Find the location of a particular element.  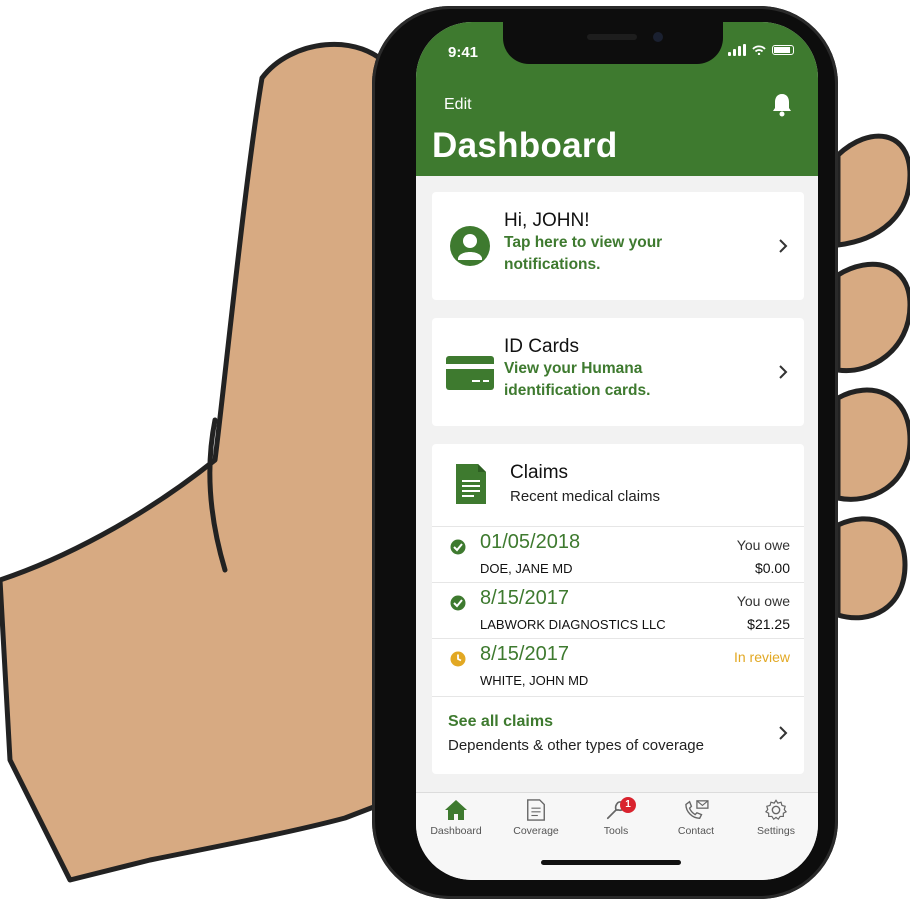

claim-provider: DOE, JANE MD is located at coordinates (526, 568).